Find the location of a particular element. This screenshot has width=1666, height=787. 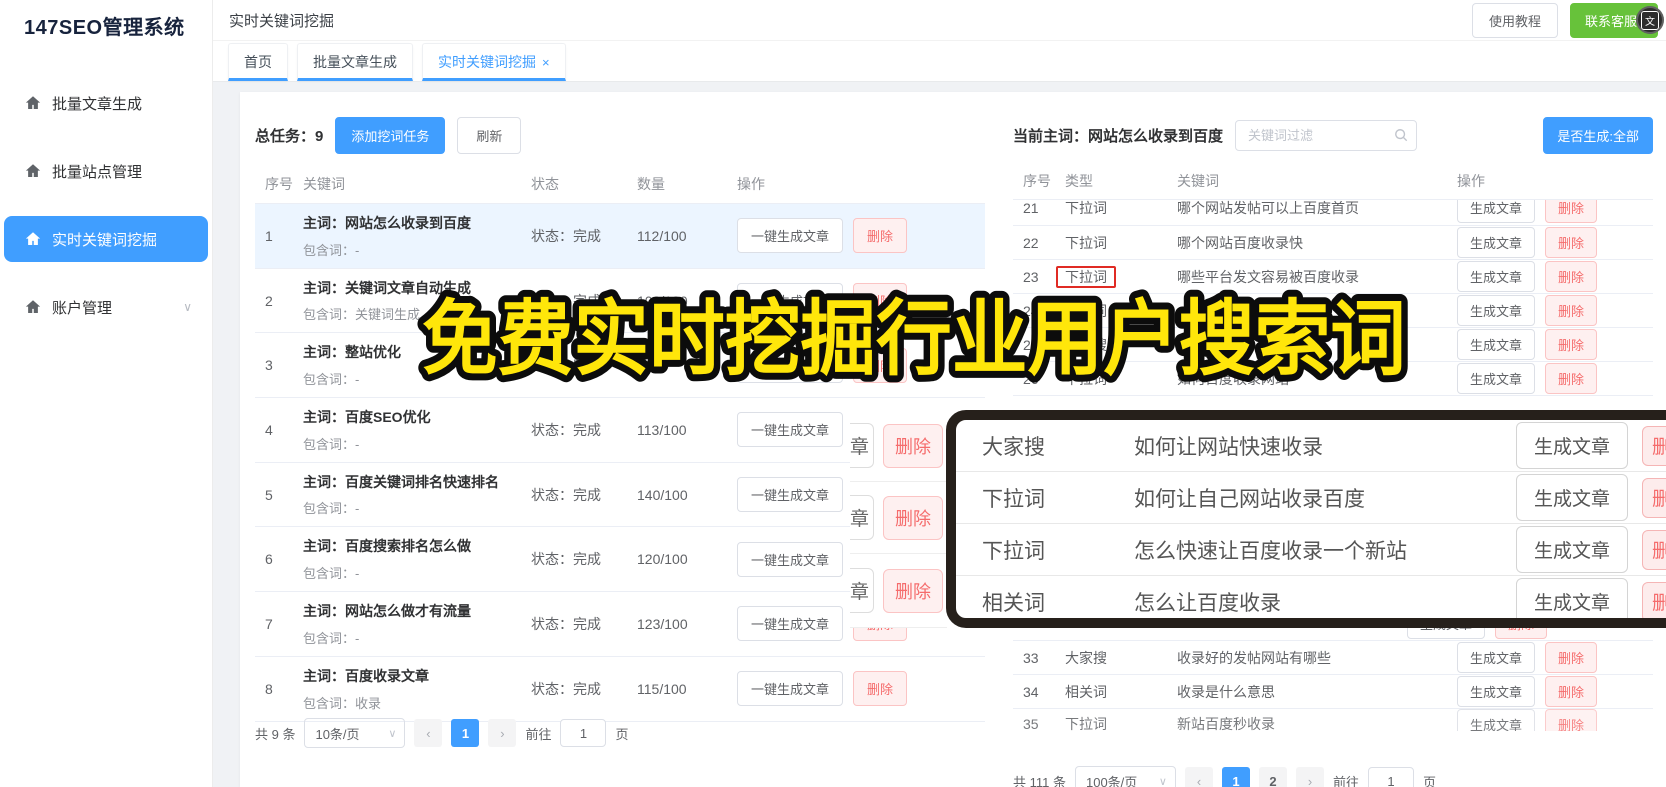

sidebar: 147SEO管理系统 批量文章生成 批量站点管理 实时关键词挖掘 账户管理 ∨ is located at coordinates (106, 393).